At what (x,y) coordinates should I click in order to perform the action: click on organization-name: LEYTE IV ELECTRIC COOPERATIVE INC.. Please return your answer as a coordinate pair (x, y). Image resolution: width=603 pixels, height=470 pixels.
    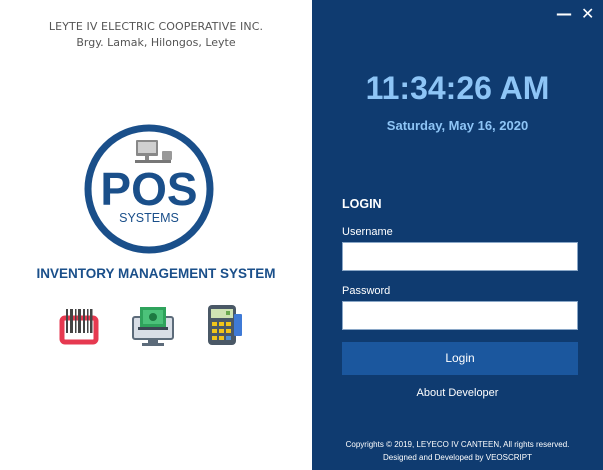
    Looking at the image, I should click on (156, 26).